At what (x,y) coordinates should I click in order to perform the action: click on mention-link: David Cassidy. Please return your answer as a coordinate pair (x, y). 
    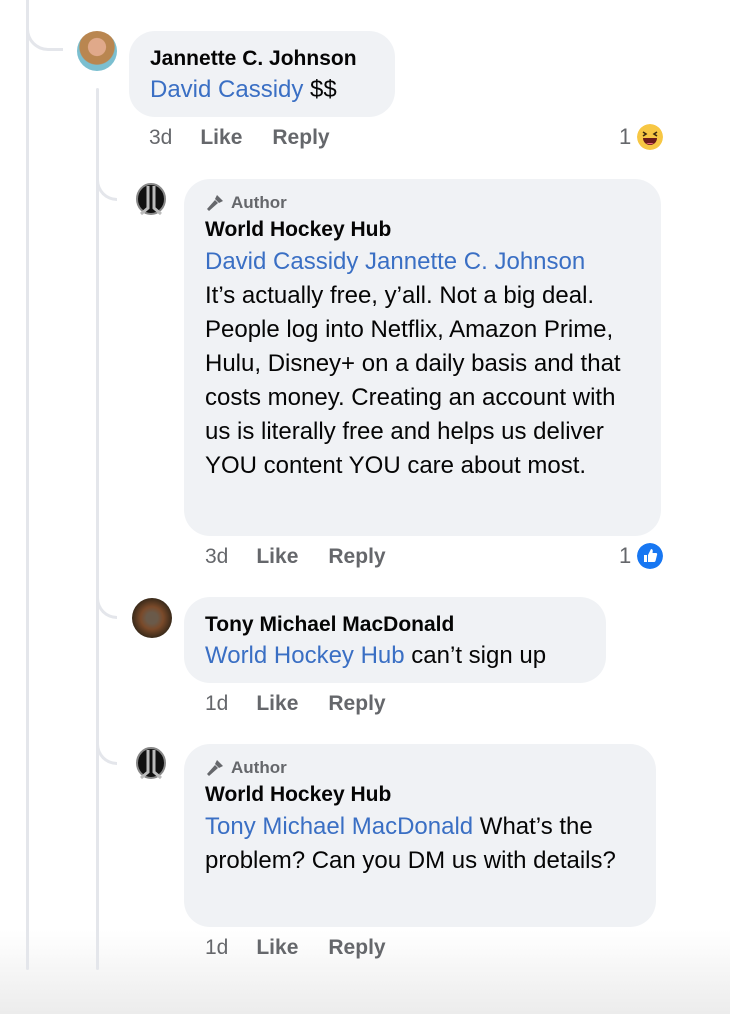
    Looking at the image, I should click on (226, 89).